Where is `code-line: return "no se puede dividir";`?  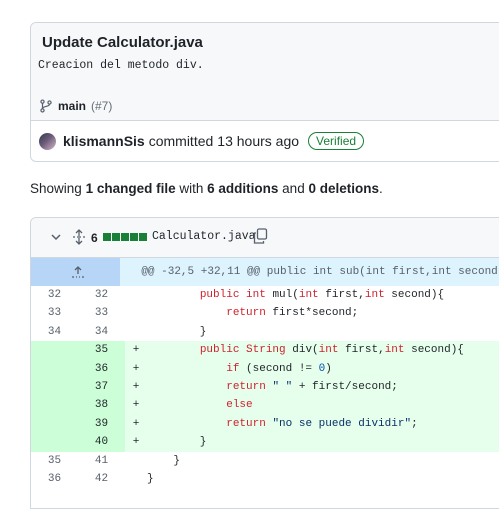 code-line: return "no se puede dividir"; is located at coordinates (322, 423).